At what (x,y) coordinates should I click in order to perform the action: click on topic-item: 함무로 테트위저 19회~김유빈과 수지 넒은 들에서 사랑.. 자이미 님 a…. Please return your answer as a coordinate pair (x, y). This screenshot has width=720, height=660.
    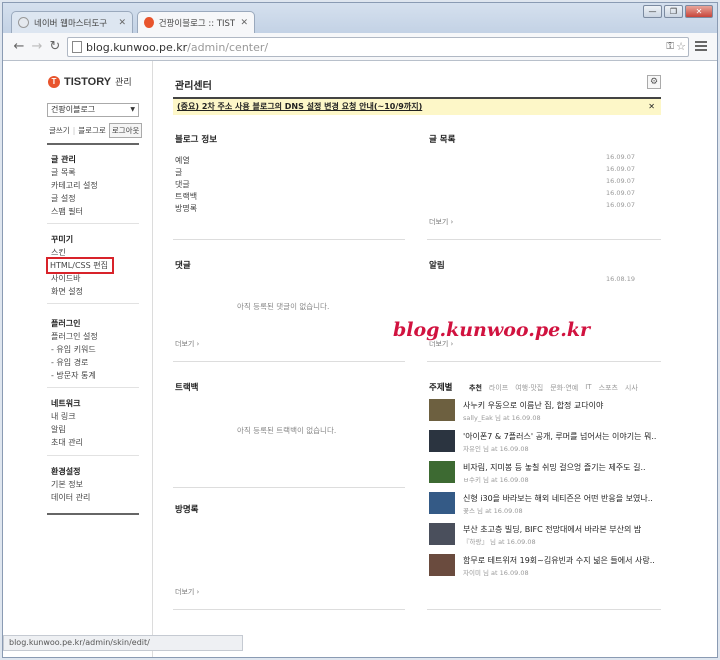
    Looking at the image, I should click on (545, 567).